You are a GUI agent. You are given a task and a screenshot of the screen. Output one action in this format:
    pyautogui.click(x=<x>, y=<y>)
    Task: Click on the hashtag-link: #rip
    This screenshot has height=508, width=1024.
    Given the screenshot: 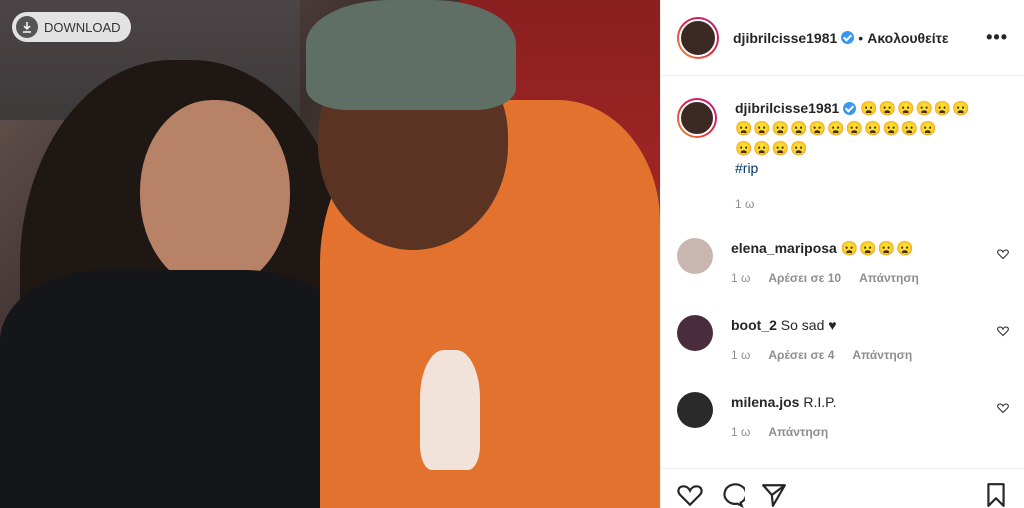 What is the action you would take?
    pyautogui.click(x=860, y=168)
    